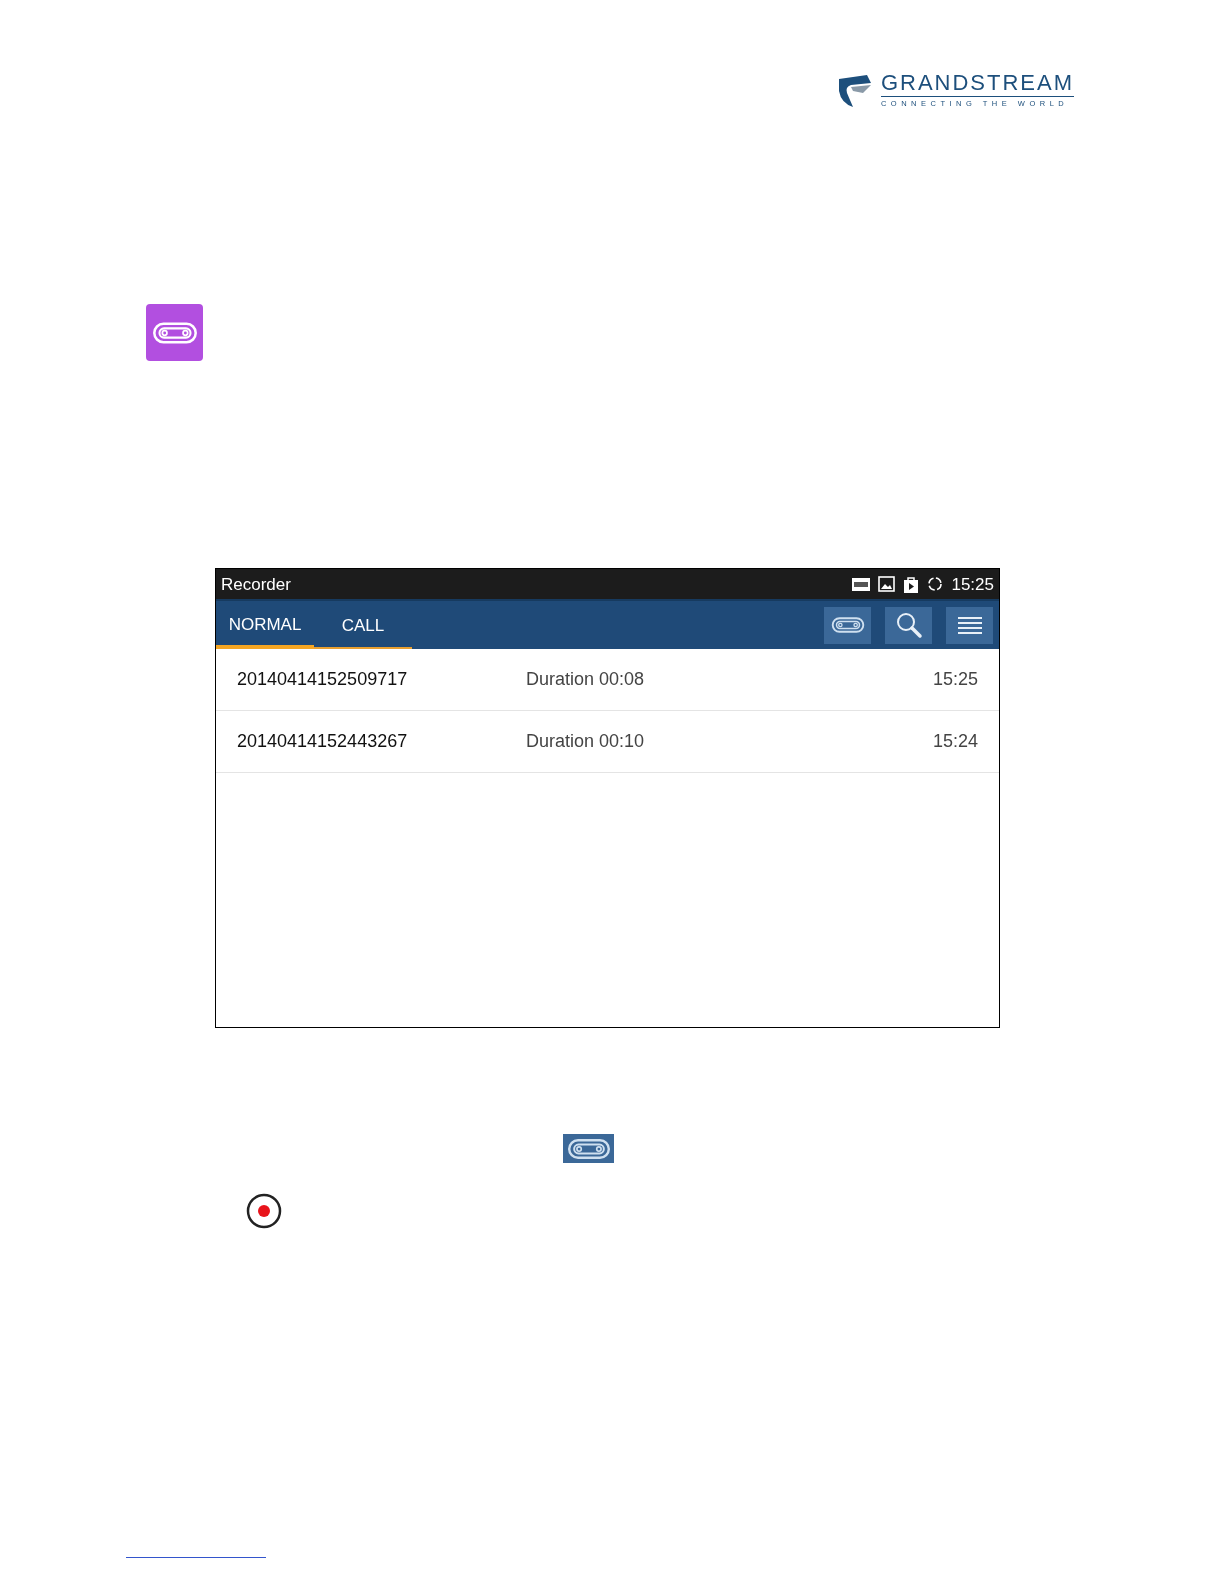 The image size is (1224, 1584). What do you see at coordinates (854, 90) in the screenshot?
I see `swoosh-icon` at bounding box center [854, 90].